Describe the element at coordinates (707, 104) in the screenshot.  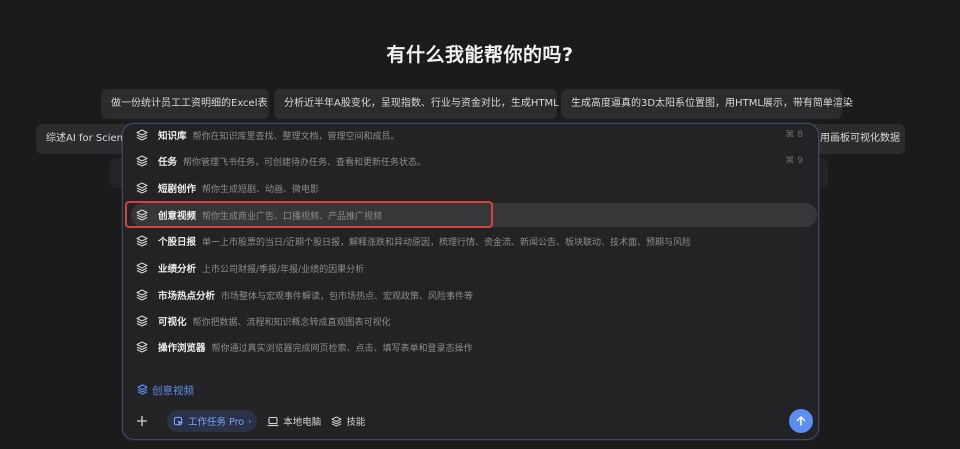
I see `suggestion-chip: 生成高度逼真的3D太阳系位置图，用HTML展示，带有简单渲染` at that location.